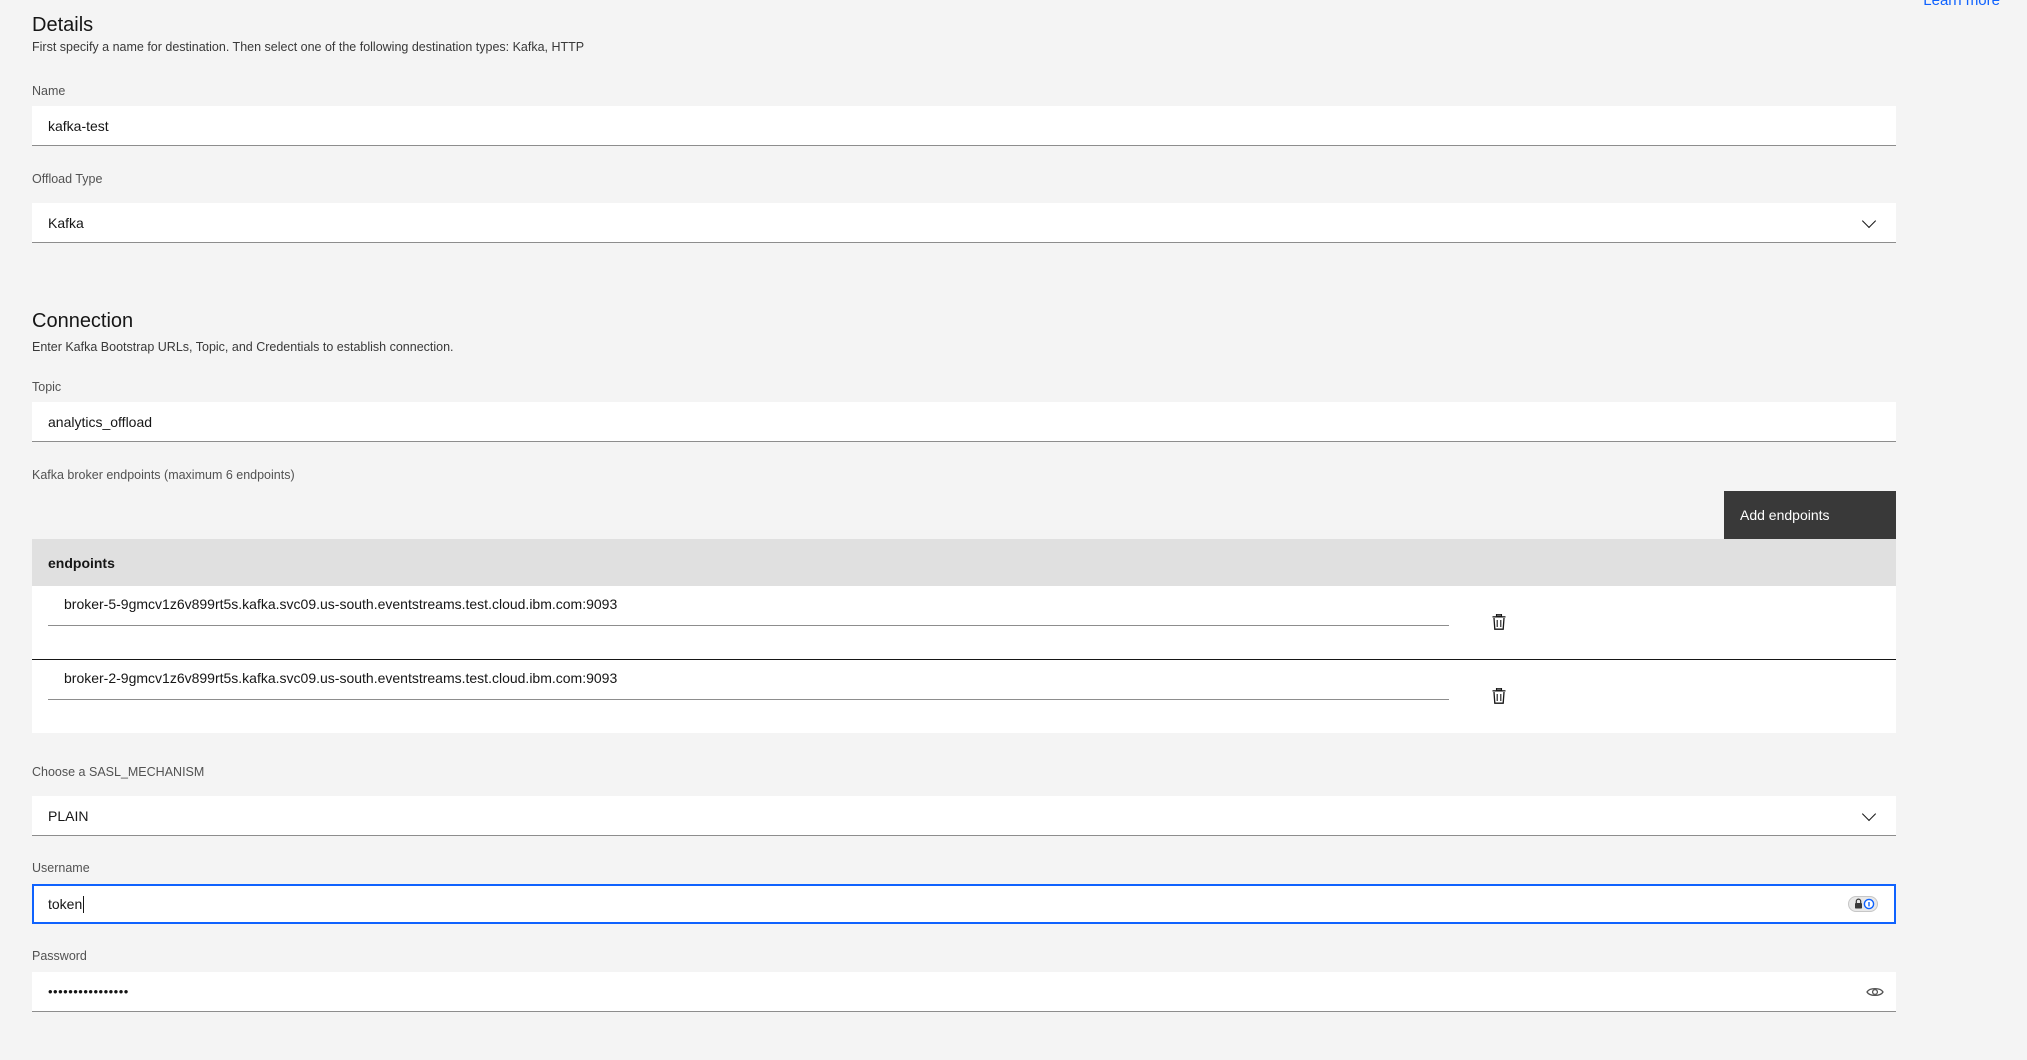  Describe the element at coordinates (63, 25) in the screenshot. I see `details-title: Details` at that location.